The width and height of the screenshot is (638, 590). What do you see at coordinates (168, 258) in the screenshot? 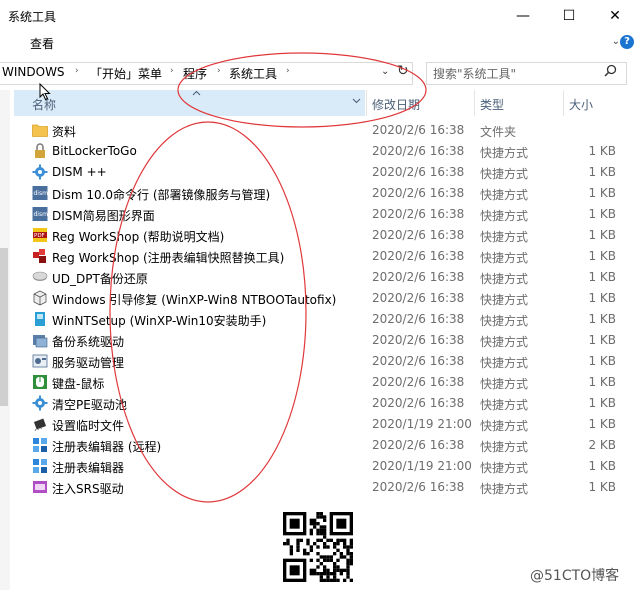
I see `file-name: Reg WorkShop (注册表编辑快照替换工具)` at bounding box center [168, 258].